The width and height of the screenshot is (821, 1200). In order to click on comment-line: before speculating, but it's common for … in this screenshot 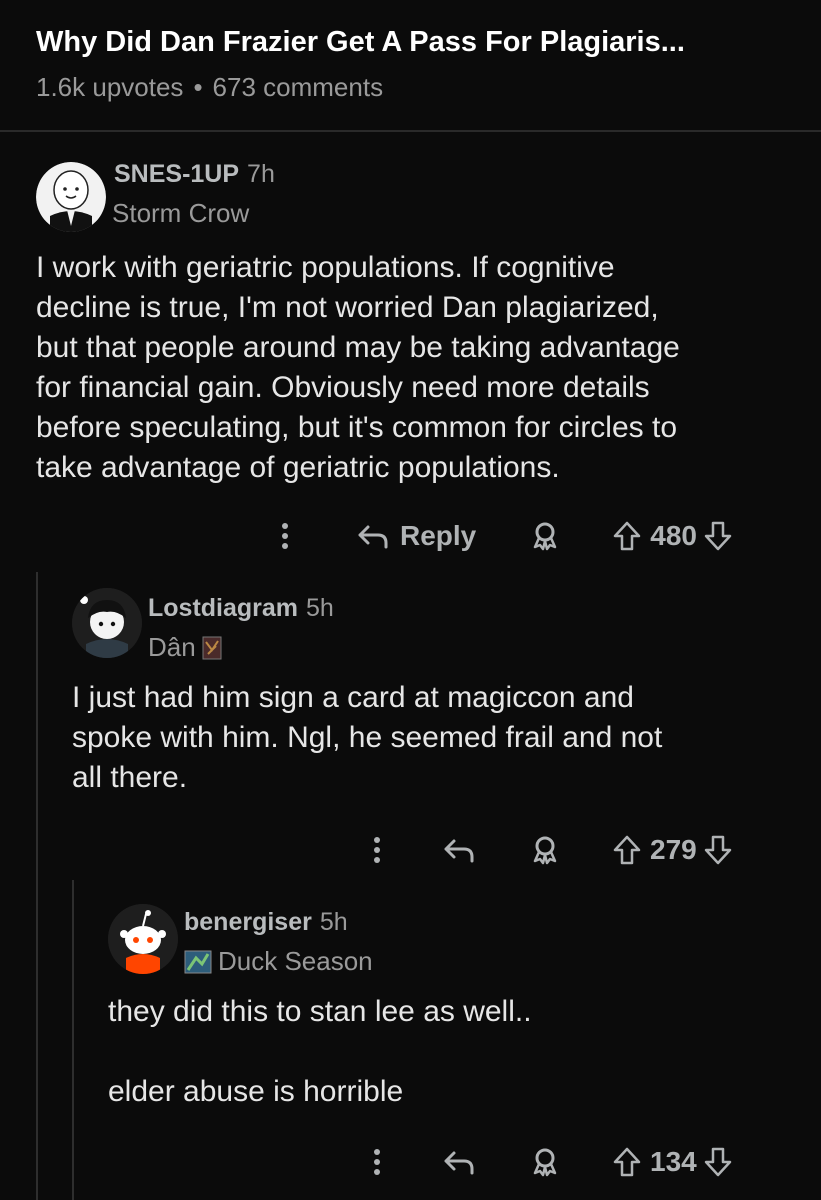, I will do `click(357, 427)`.